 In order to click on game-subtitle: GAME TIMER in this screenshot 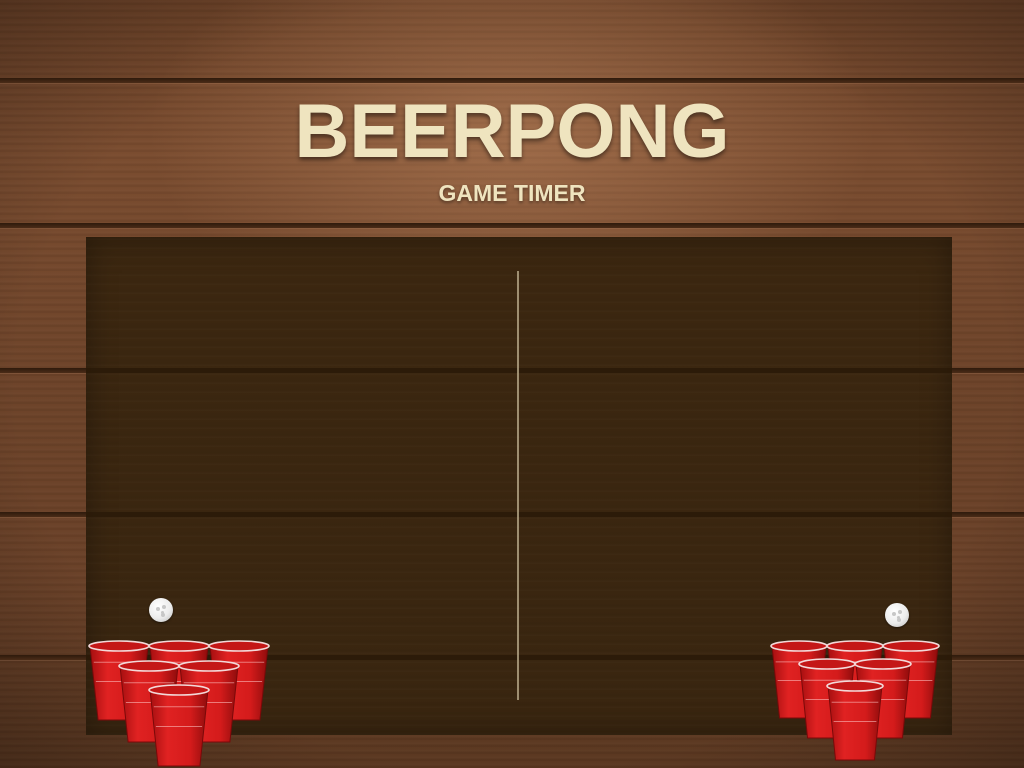, I will do `click(512, 193)`.